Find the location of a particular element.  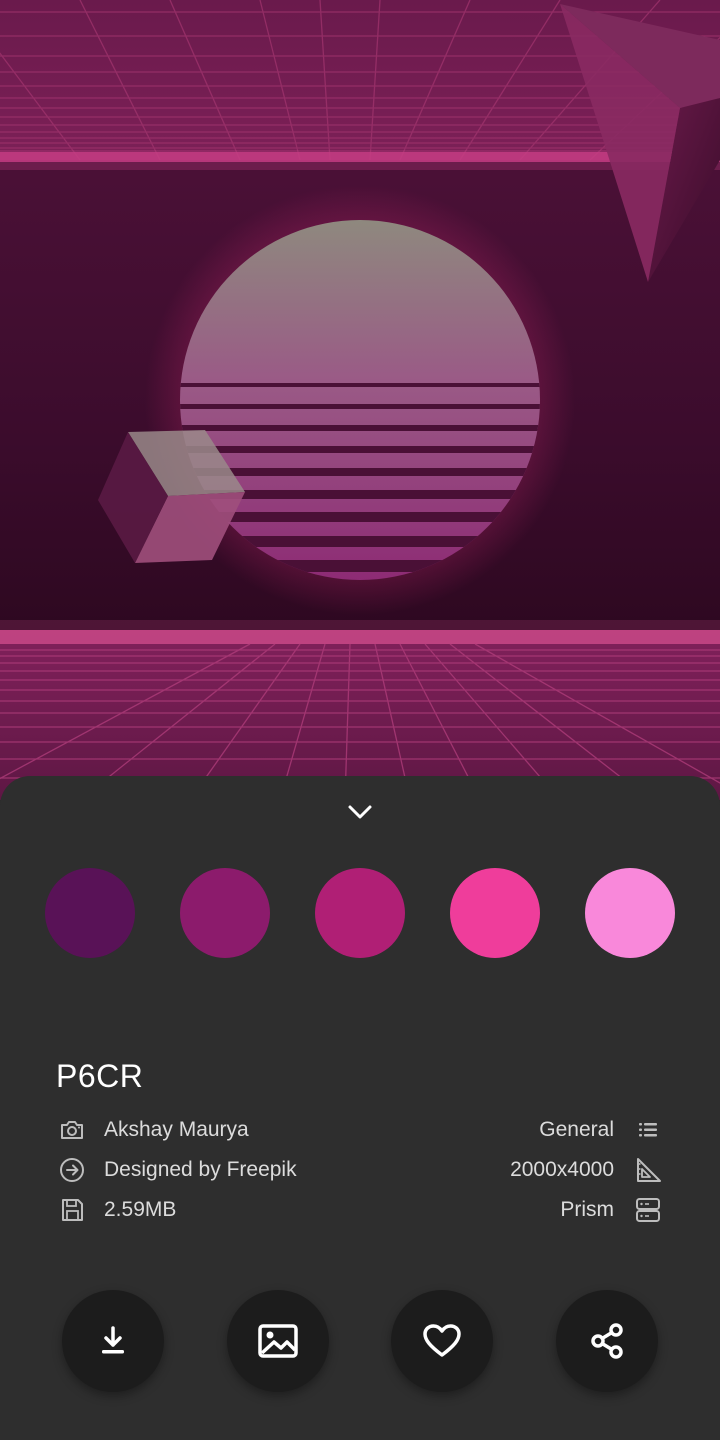

camera-icon is located at coordinates (72, 1130).